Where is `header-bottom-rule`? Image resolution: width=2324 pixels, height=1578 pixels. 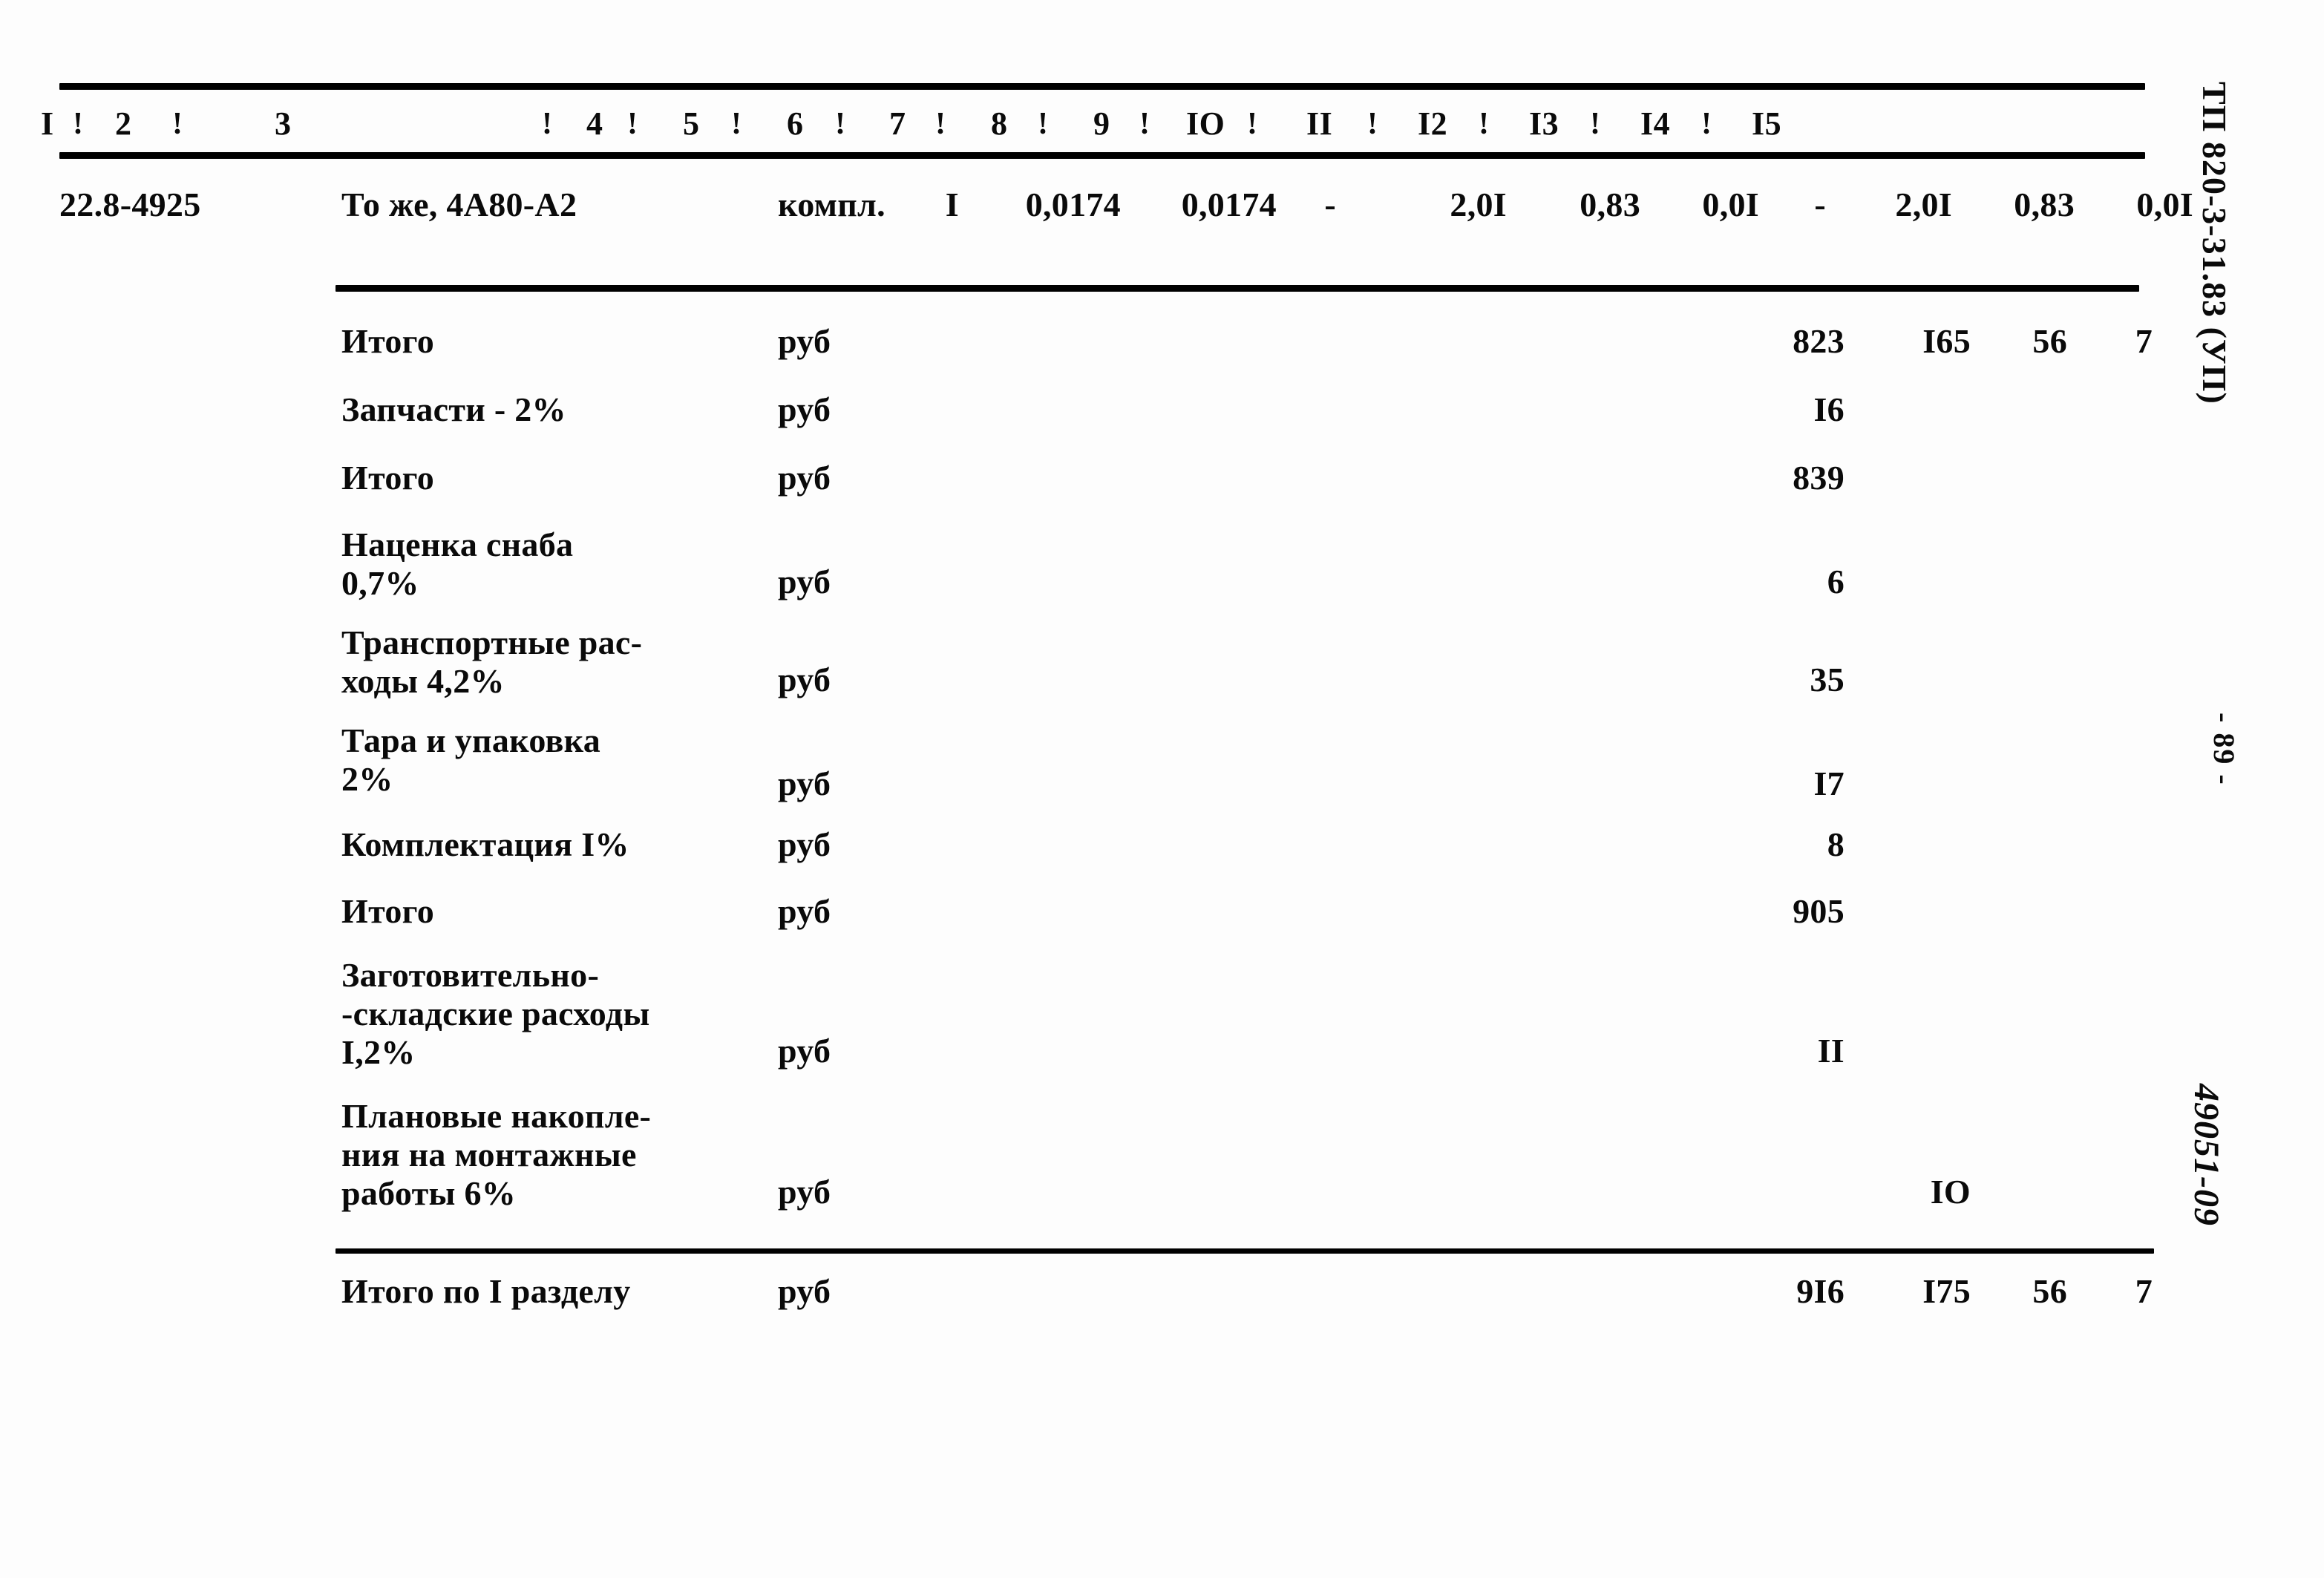
header-bottom-rule is located at coordinates (1102, 155).